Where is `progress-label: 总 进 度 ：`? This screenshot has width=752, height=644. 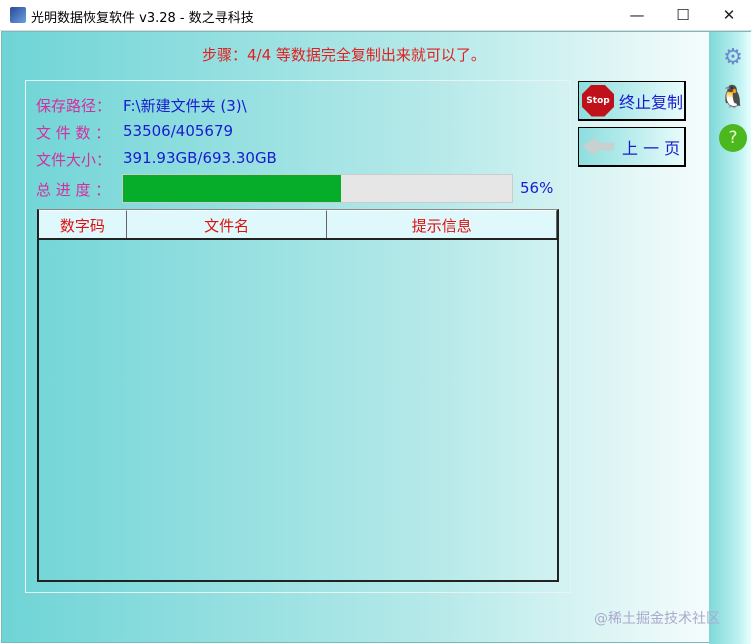
progress-label: 总 进 度 ： is located at coordinates (73, 190).